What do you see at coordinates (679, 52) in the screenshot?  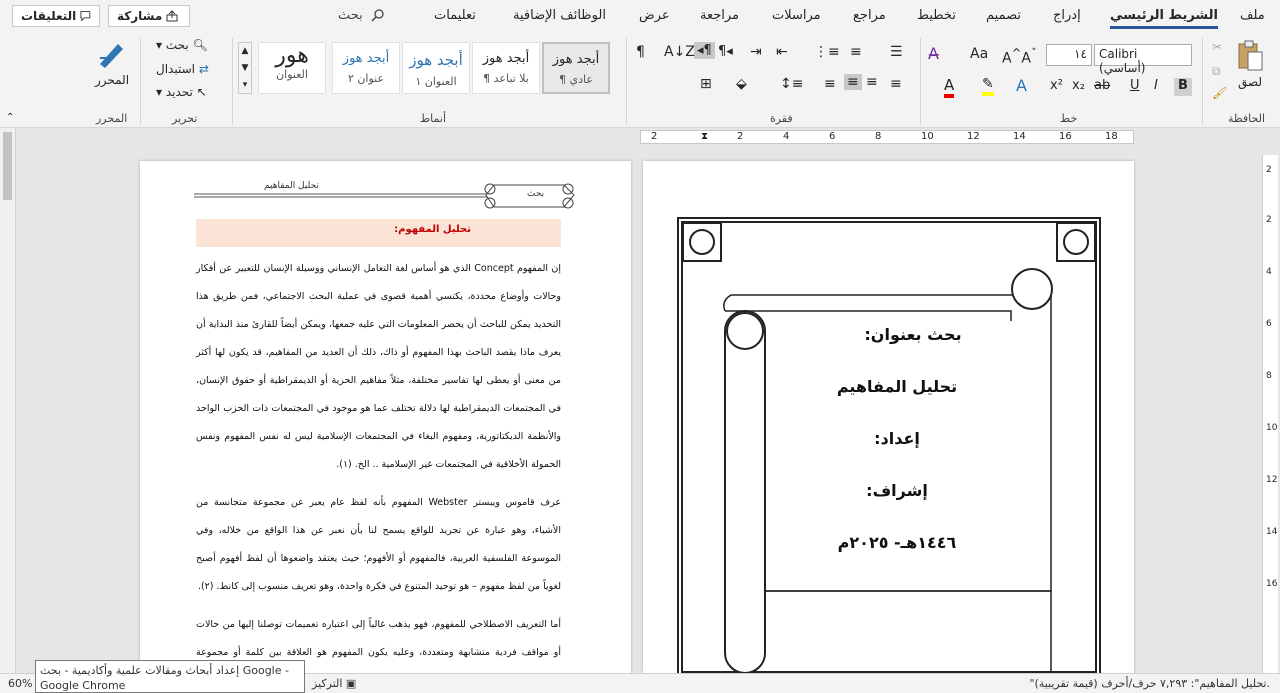 I see `sort-icon: A↓Z` at bounding box center [679, 52].